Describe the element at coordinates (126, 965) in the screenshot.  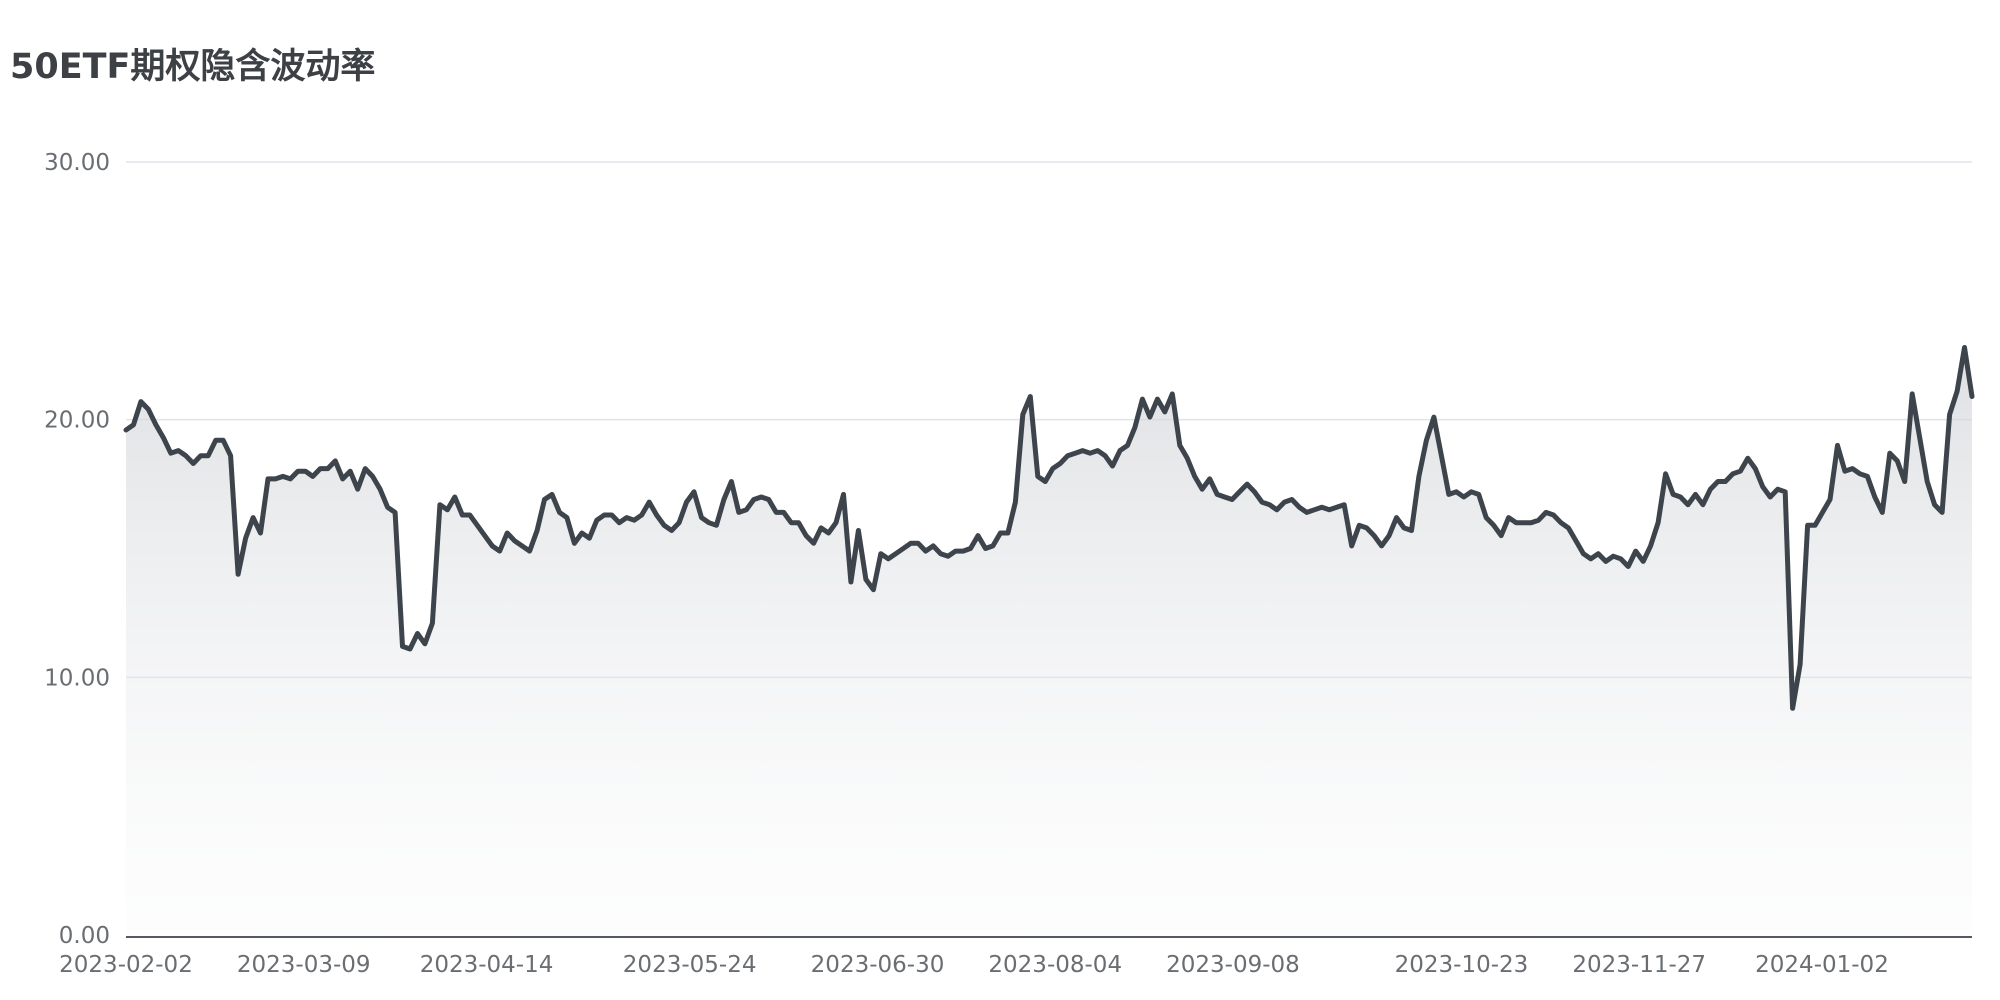
I see `x-tick-label: 2023-02-02` at that location.